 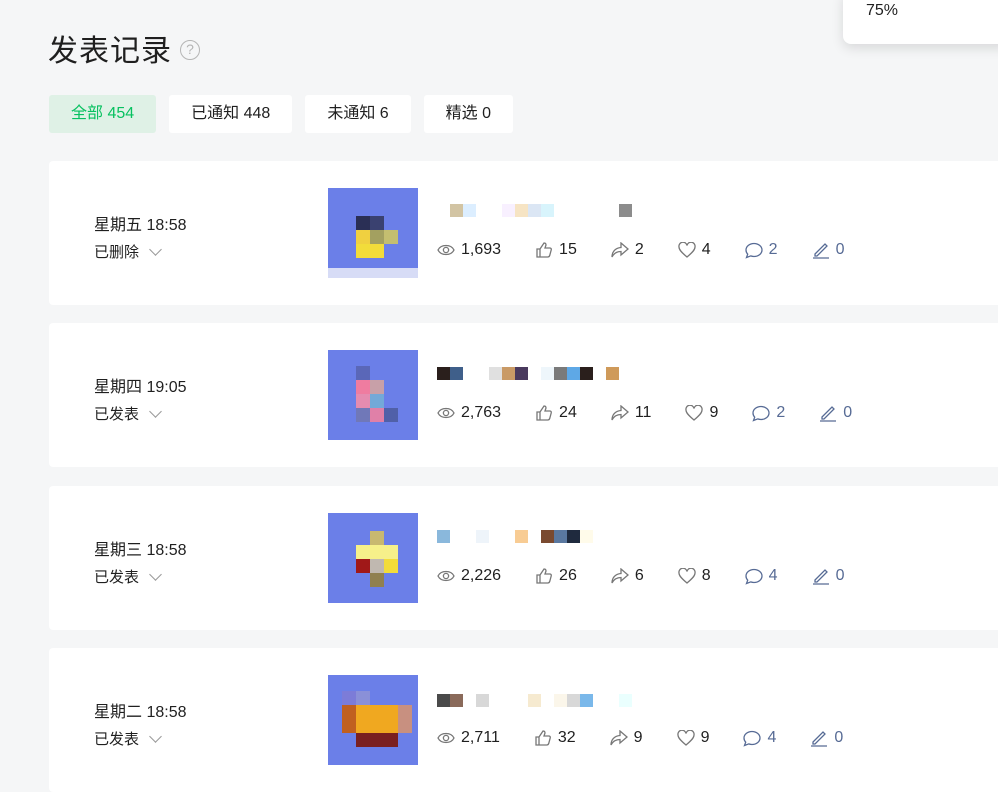 What do you see at coordinates (643, 412) in the screenshot?
I see `shares-count: 11` at bounding box center [643, 412].